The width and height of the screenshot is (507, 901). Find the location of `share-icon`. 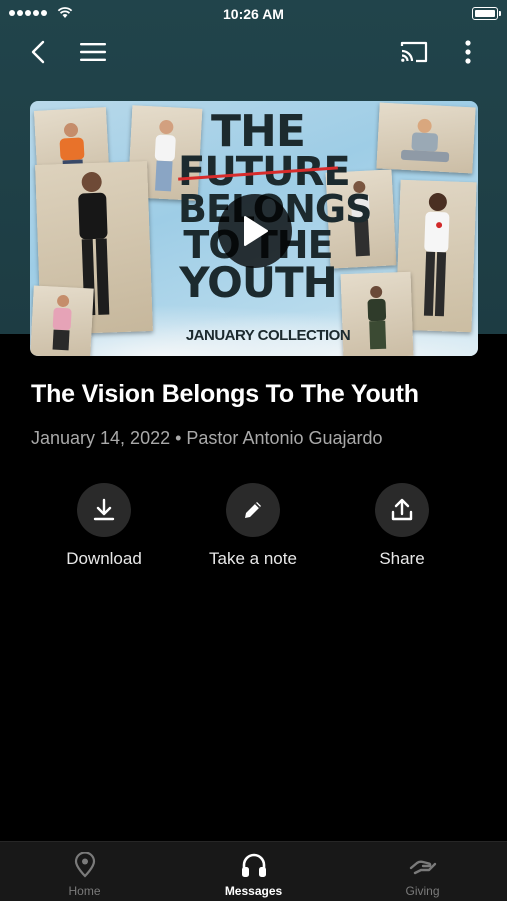

share-icon is located at coordinates (402, 509).